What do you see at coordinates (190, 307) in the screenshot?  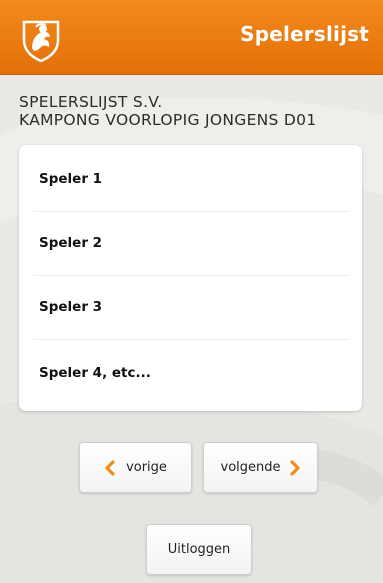 I see `list-item: Speler 3` at bounding box center [190, 307].